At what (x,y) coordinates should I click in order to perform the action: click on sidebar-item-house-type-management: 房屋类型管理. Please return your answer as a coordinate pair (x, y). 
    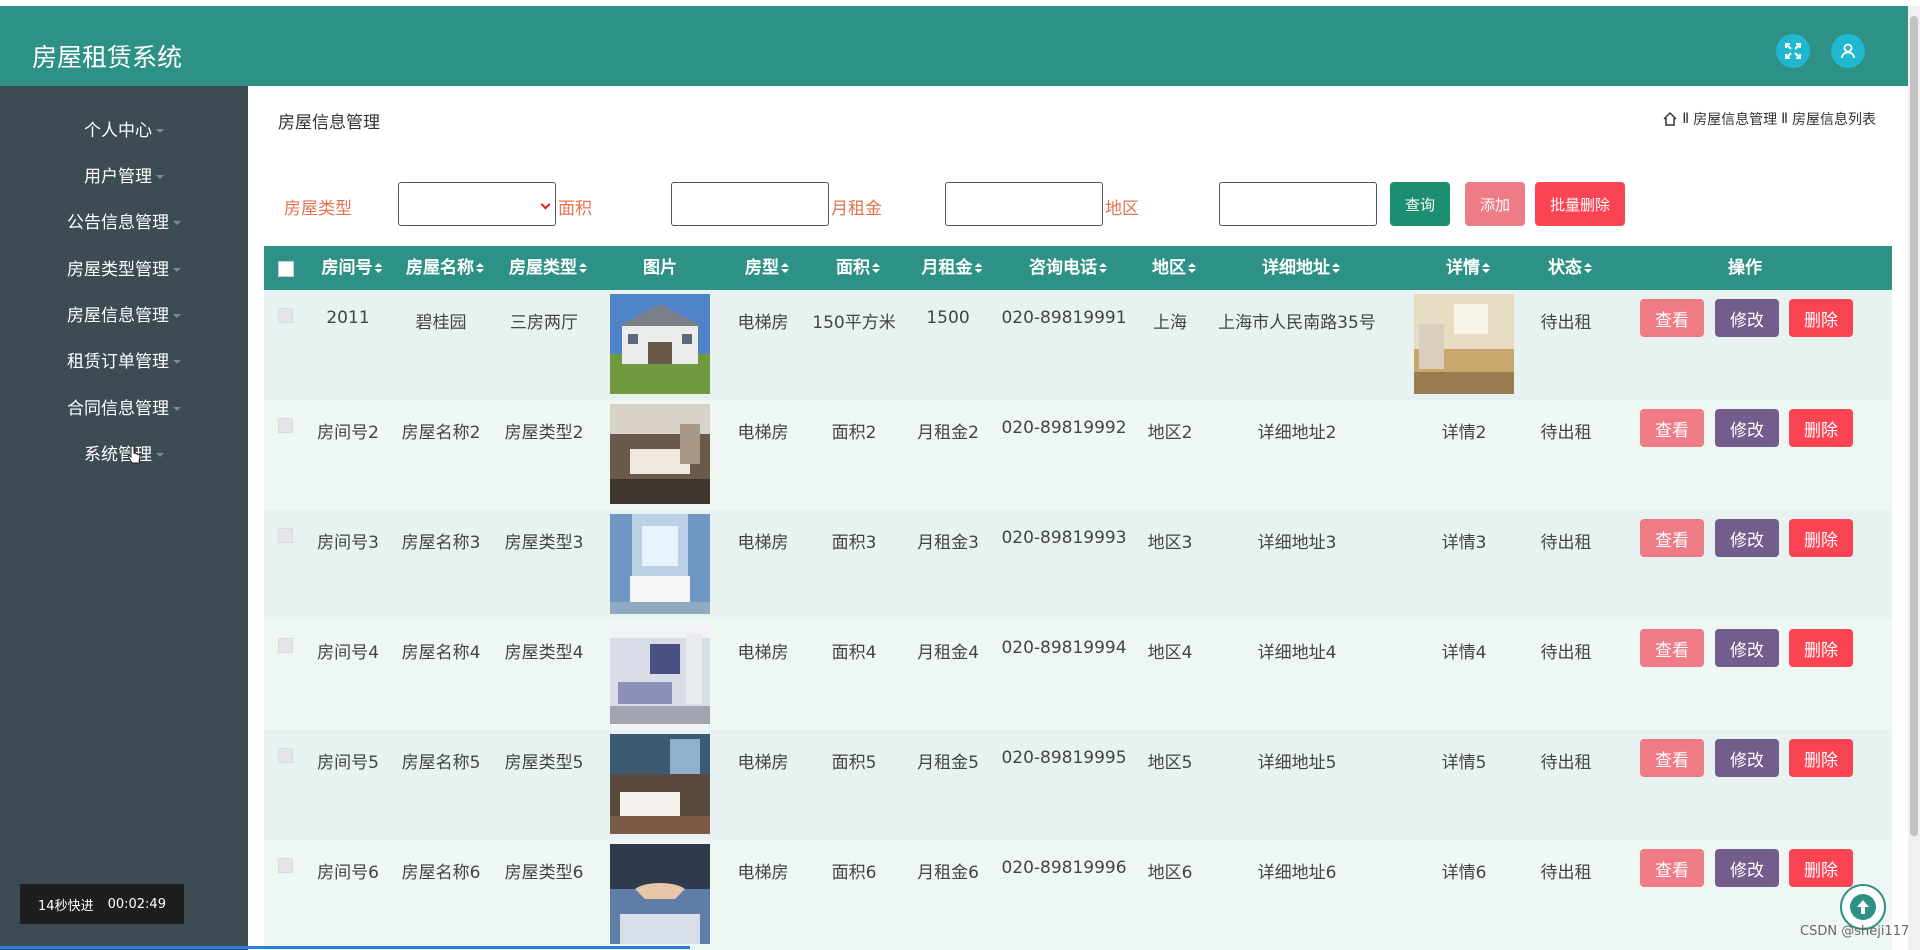
    Looking at the image, I should click on (124, 270).